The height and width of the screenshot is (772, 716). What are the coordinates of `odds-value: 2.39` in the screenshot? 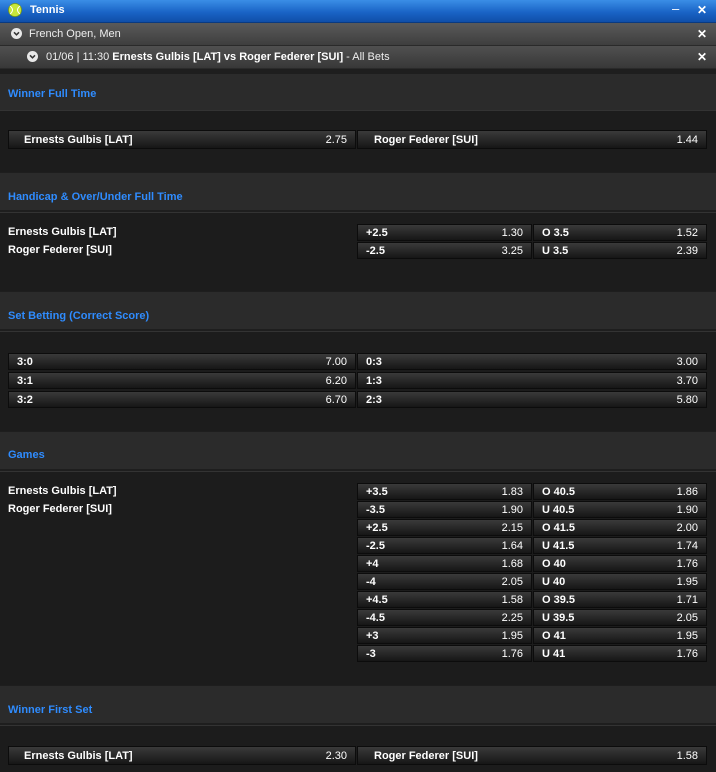 It's located at (687, 251).